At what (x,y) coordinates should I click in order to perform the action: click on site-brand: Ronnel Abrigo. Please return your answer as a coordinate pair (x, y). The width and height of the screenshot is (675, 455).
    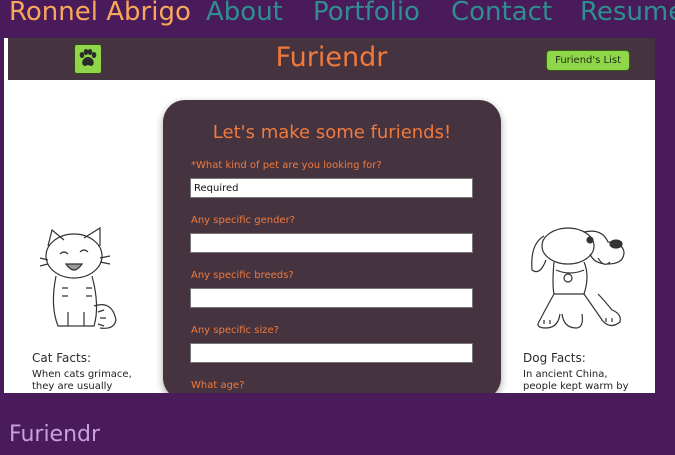
    Looking at the image, I should click on (100, 13).